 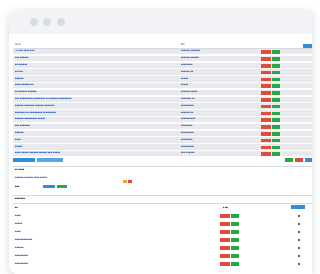 What do you see at coordinates (61, 22) in the screenshot?
I see `zoom-dot-icon` at bounding box center [61, 22].